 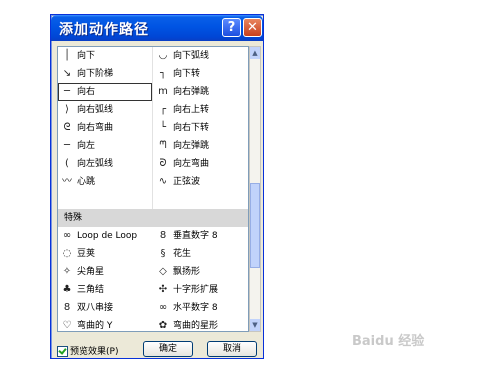 I want to click on arc-right-icon: ⟩, so click(x=67, y=109).